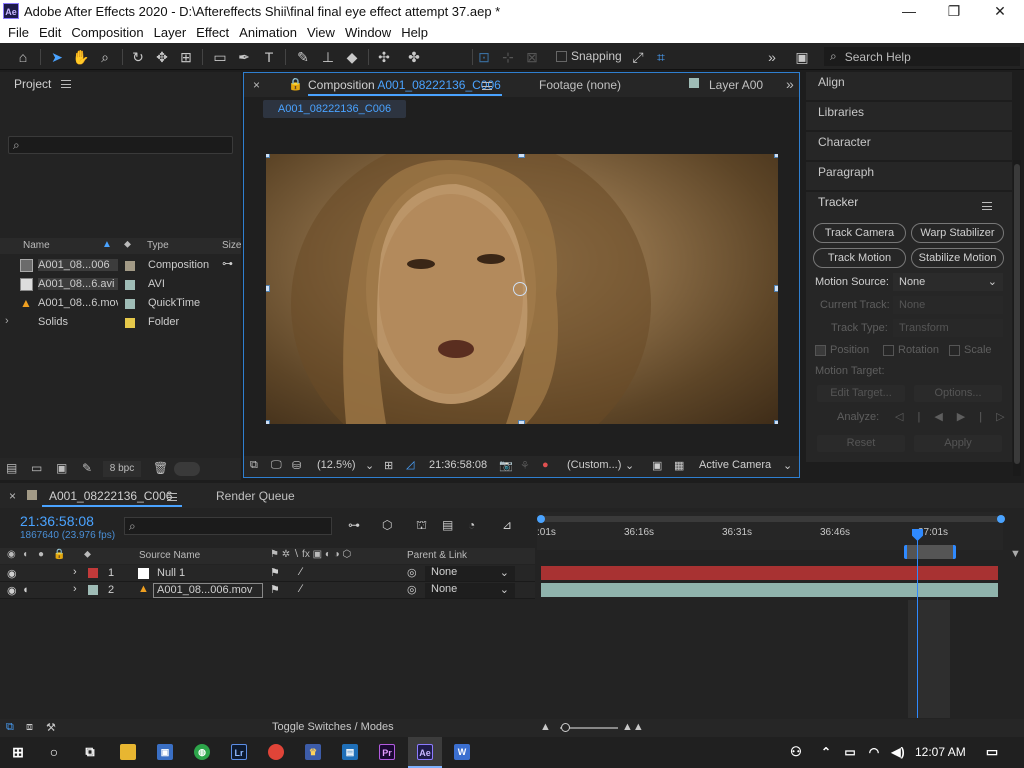 This screenshot has width=1024, height=768. I want to click on snapping-checkbox, so click(561, 56).